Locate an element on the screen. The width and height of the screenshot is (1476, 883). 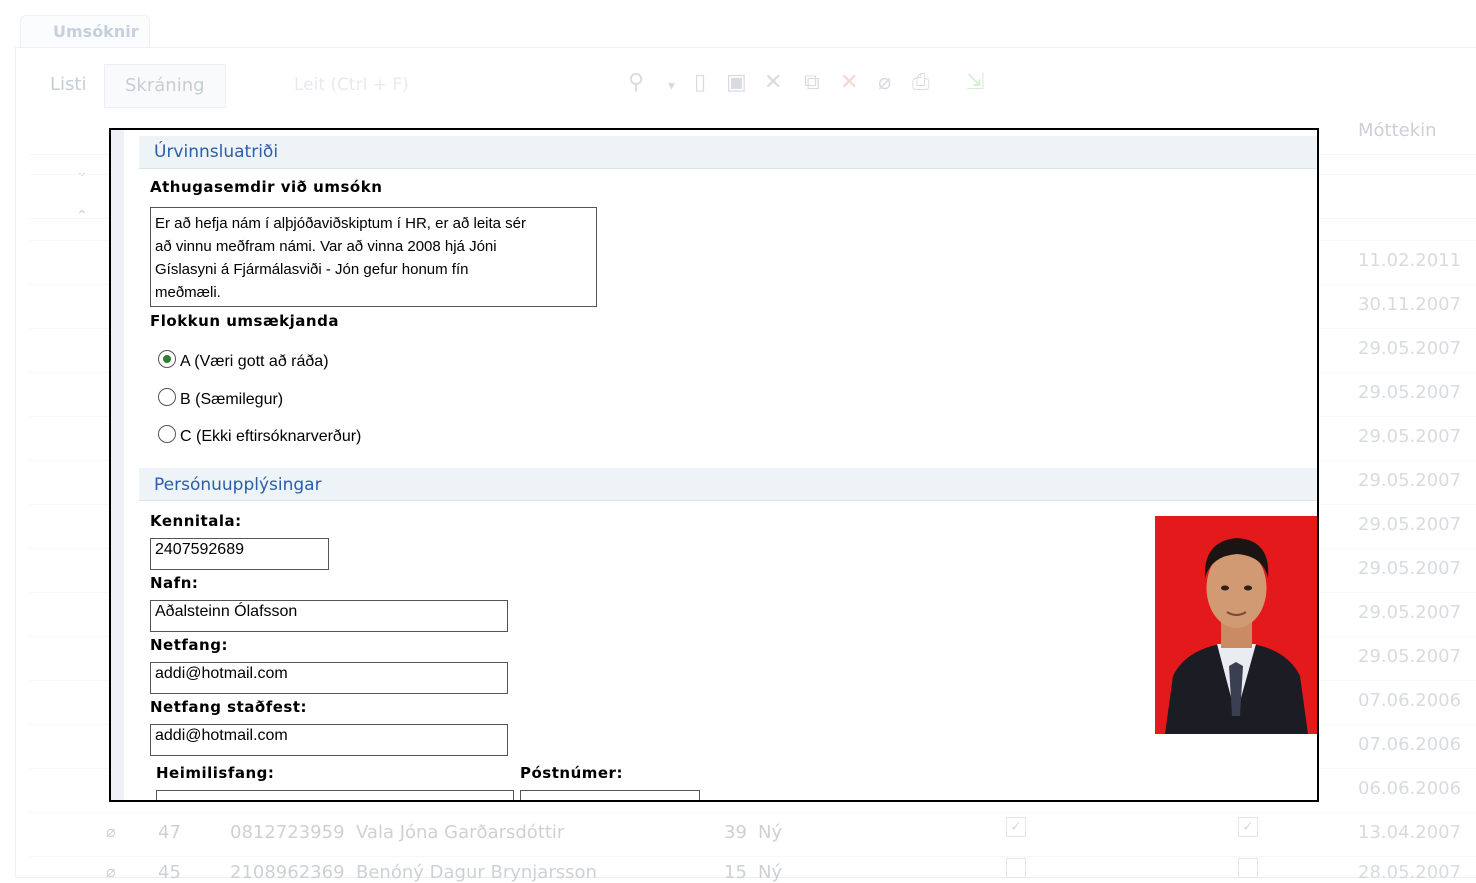
column-header-mottekin: Móttekin is located at coordinates (1397, 130).